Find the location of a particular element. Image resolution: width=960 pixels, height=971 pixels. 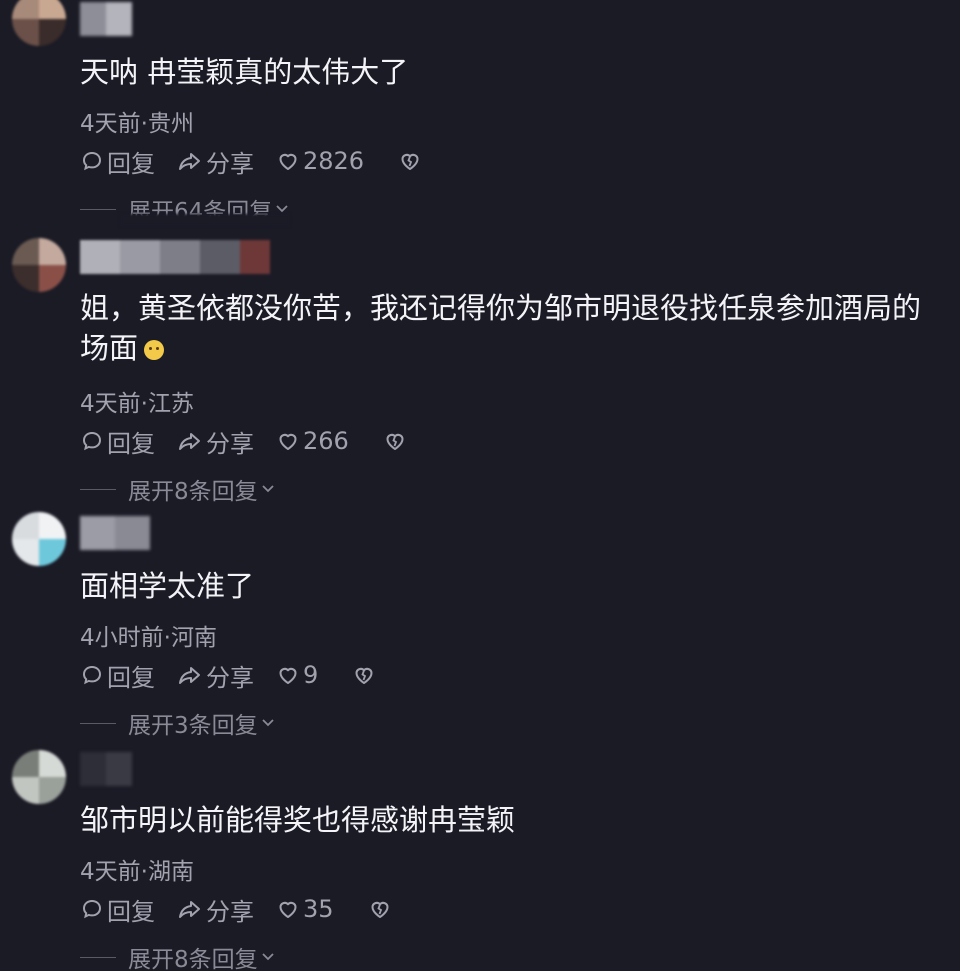

comment-actions: 回复 分享 2826 is located at coordinates (251, 161).